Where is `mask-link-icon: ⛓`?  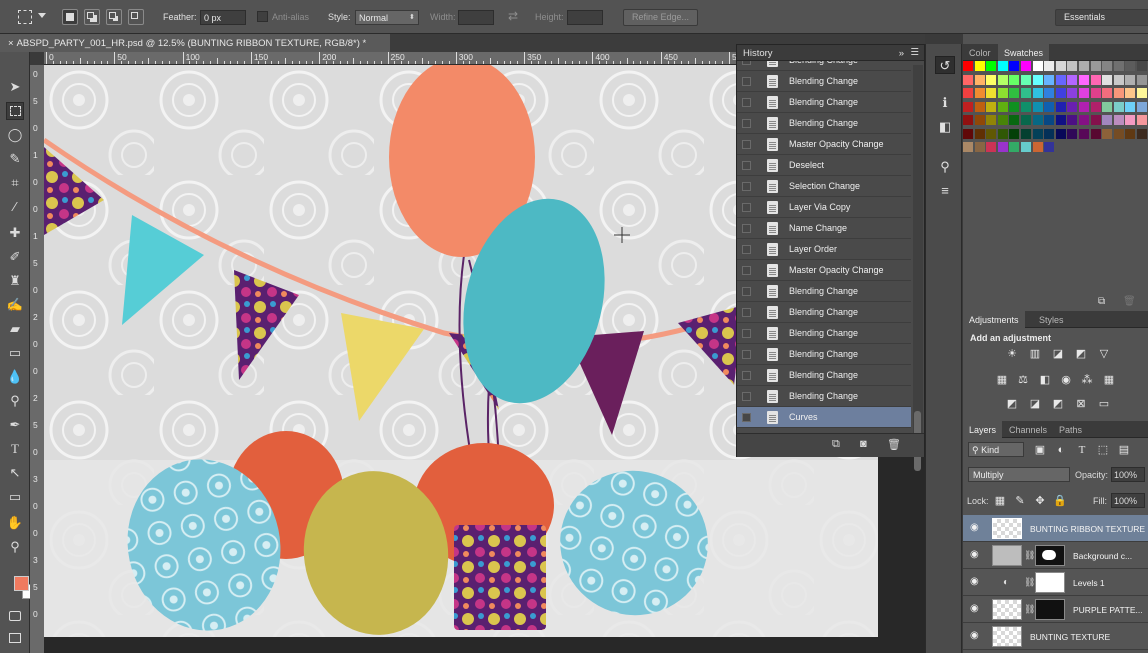 mask-link-icon: ⛓ is located at coordinates (1029, 555).